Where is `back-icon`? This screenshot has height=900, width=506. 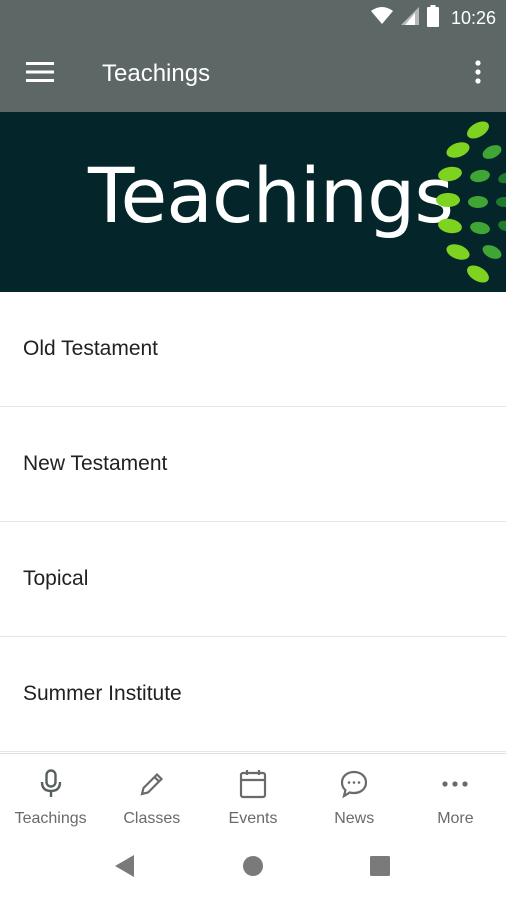 back-icon is located at coordinates (125, 868).